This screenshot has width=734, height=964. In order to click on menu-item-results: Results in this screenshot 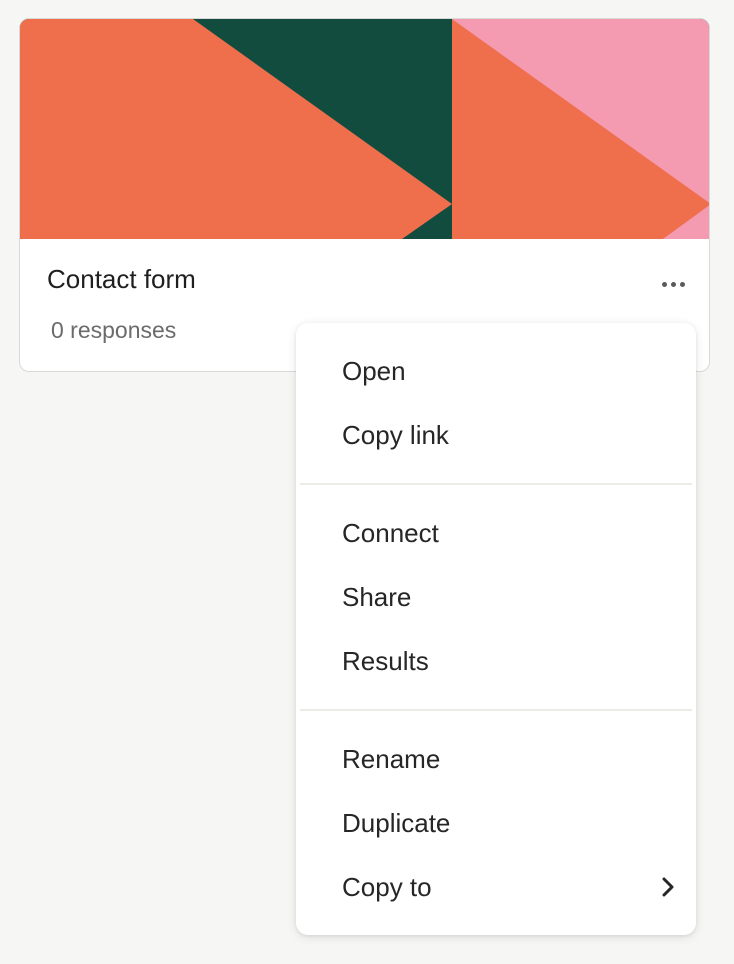, I will do `click(496, 661)`.